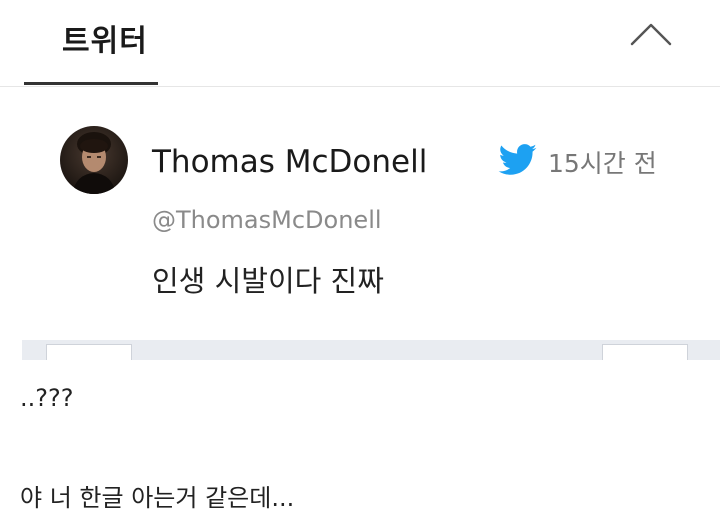 The width and height of the screenshot is (720, 513). What do you see at coordinates (94, 160) in the screenshot?
I see `avatar` at bounding box center [94, 160].